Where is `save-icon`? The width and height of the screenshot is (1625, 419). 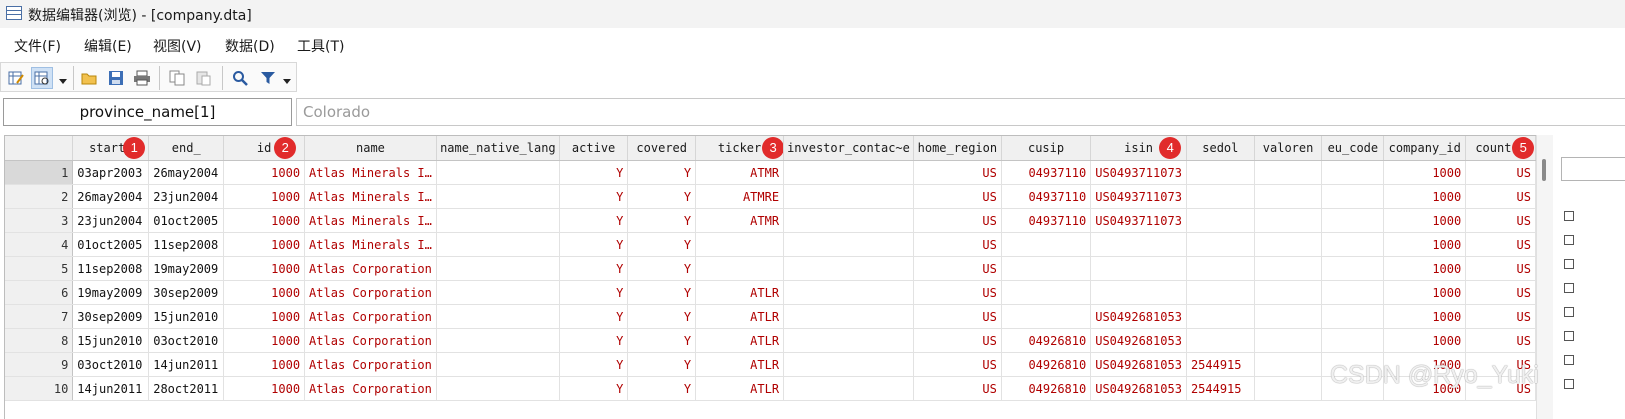 save-icon is located at coordinates (116, 78).